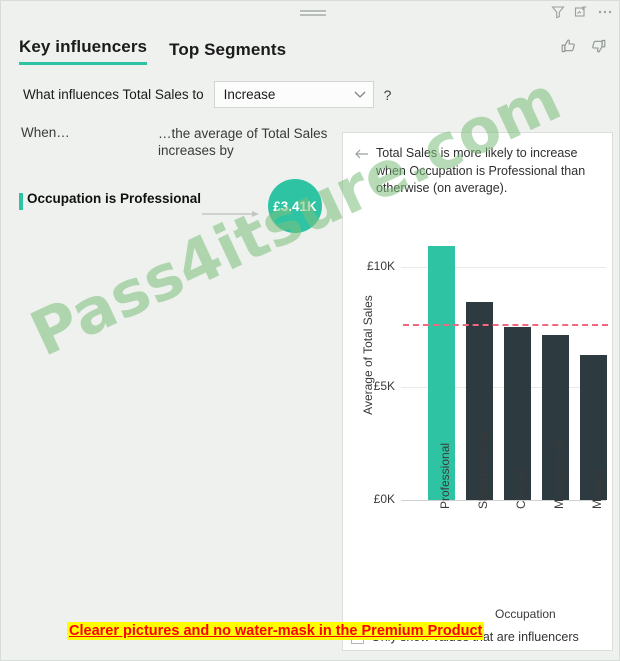  What do you see at coordinates (569, 48) in the screenshot?
I see `thumbs-up-icon` at bounding box center [569, 48].